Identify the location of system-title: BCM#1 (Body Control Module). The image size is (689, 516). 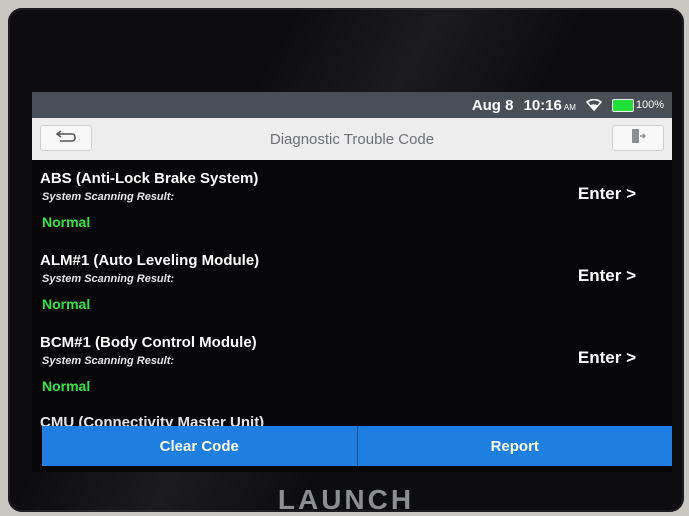
(148, 342).